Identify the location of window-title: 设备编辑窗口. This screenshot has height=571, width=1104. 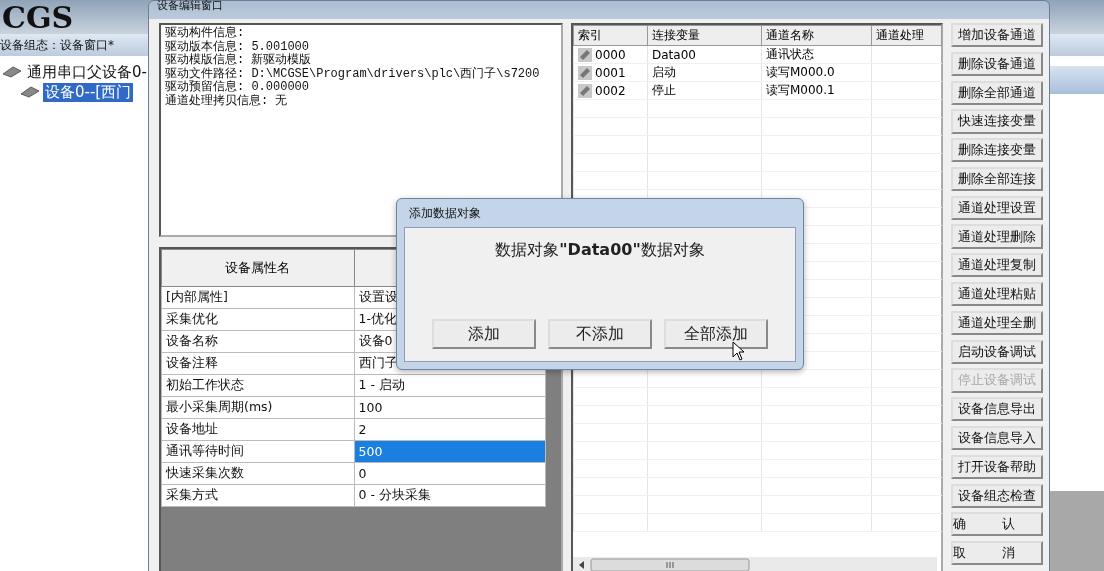
(190, 6).